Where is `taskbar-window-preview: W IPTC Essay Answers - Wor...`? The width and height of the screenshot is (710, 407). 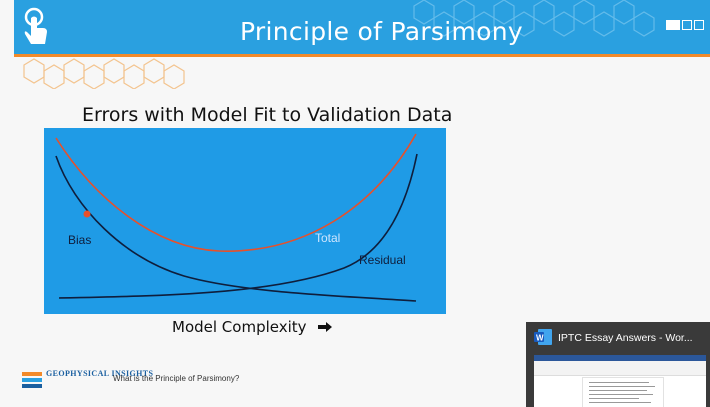
taskbar-window-preview: W IPTC Essay Answers - Wor... is located at coordinates (618, 364).